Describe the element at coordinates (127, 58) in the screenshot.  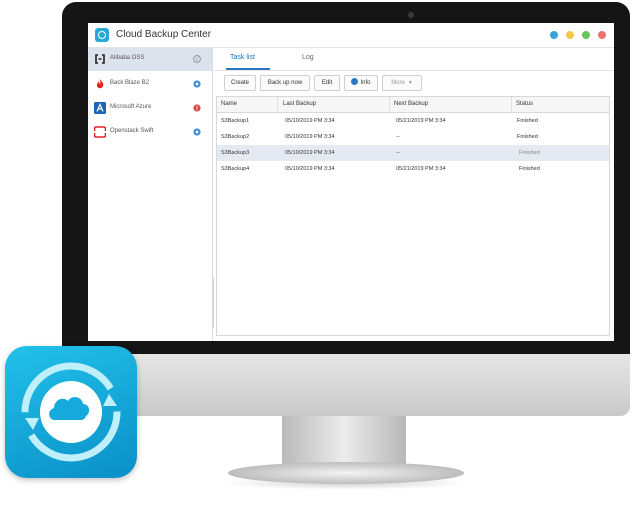
I see `sidebar-item-label: Alibaba OSS` at that location.